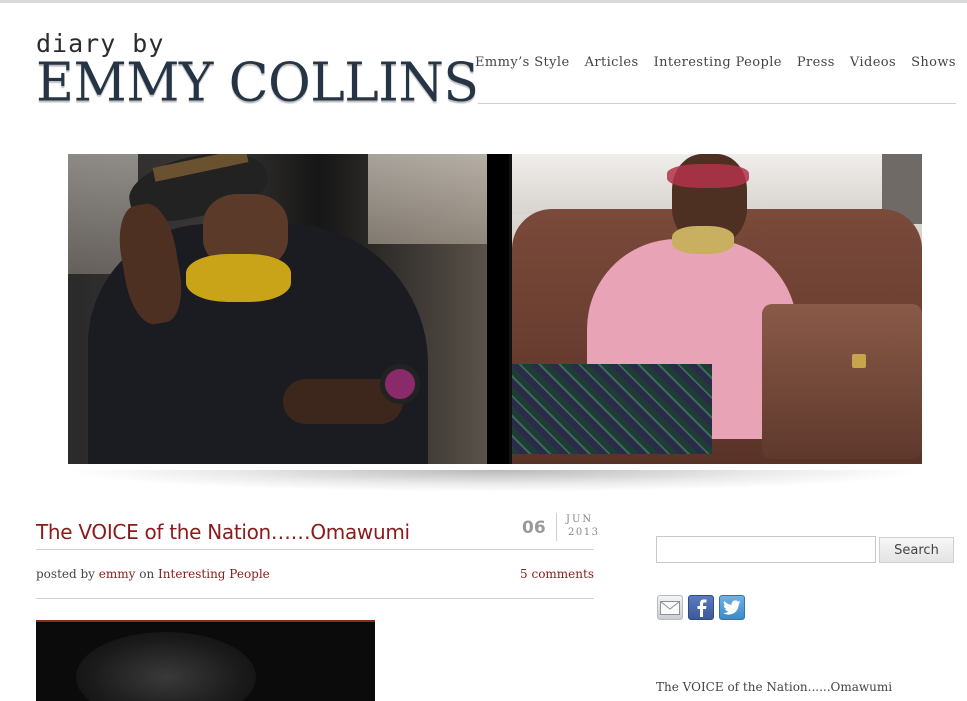 The width and height of the screenshot is (967, 701). I want to click on nav-item-press: Press, so click(816, 62).